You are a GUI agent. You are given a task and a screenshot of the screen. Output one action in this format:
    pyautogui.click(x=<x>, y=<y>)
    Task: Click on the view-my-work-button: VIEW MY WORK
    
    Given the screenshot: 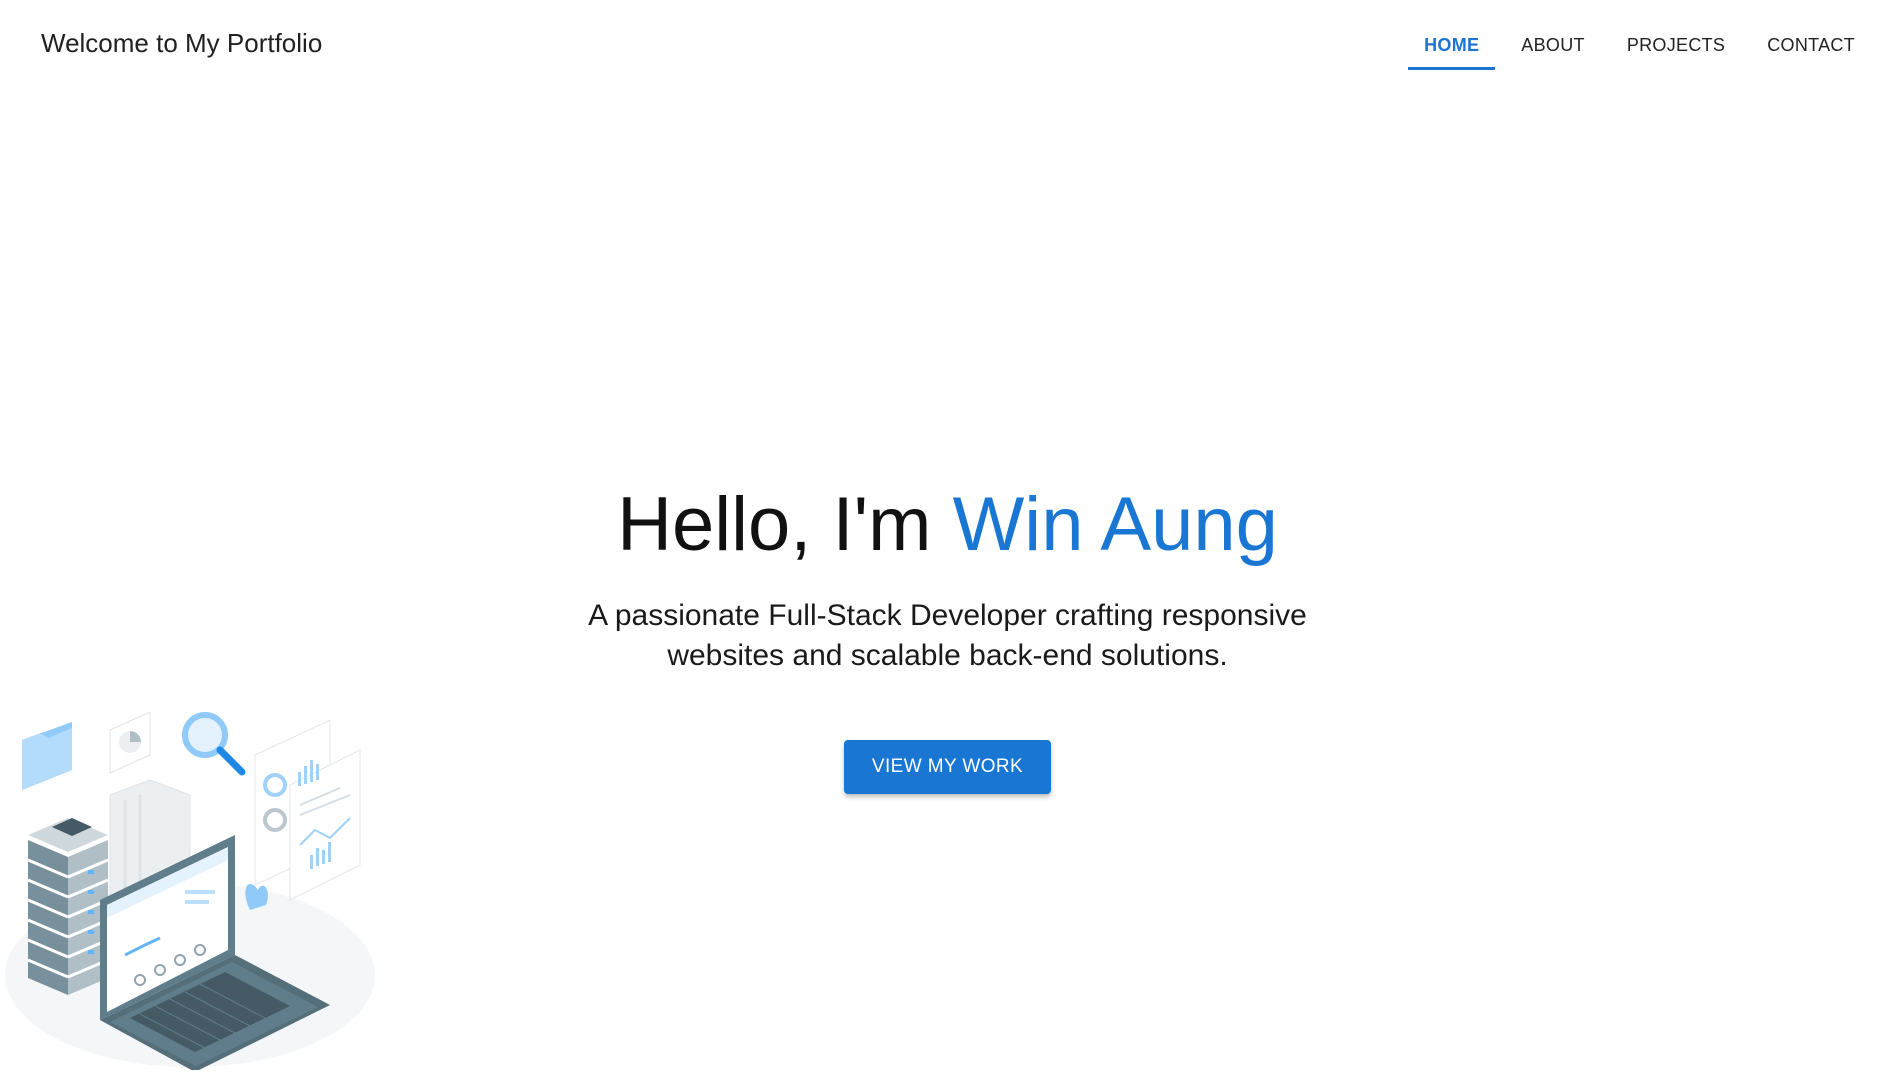 What is the action you would take?
    pyautogui.click(x=947, y=767)
    